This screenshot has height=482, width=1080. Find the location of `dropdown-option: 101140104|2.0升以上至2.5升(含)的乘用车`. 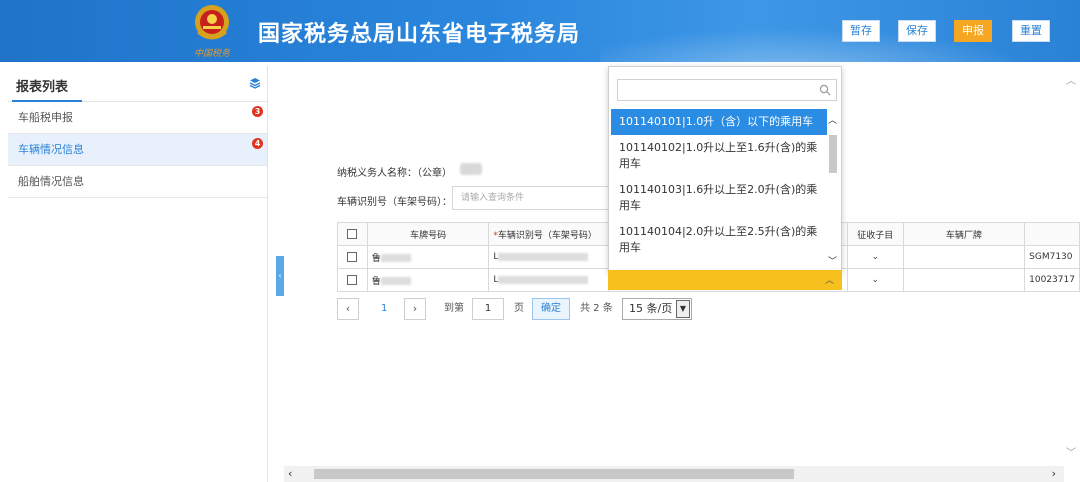

dropdown-option: 101140104|2.0升以上至2.5升(含)的乘用车 is located at coordinates (719, 240).